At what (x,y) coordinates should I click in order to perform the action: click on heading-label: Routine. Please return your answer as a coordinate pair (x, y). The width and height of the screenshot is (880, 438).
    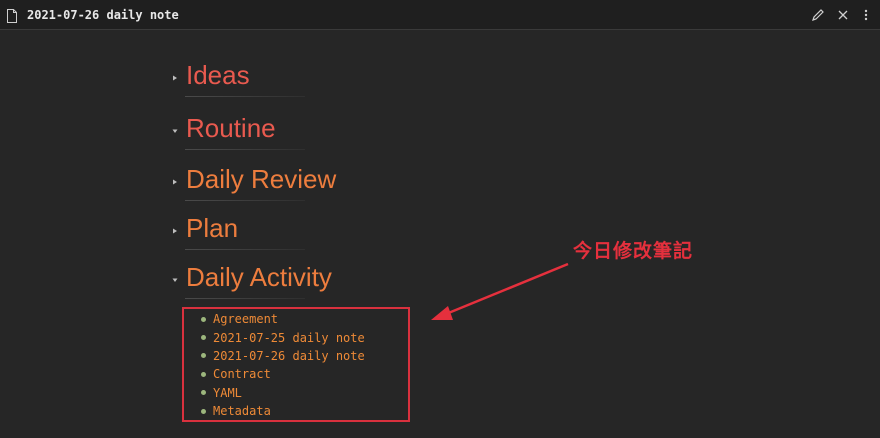
    Looking at the image, I should click on (231, 128).